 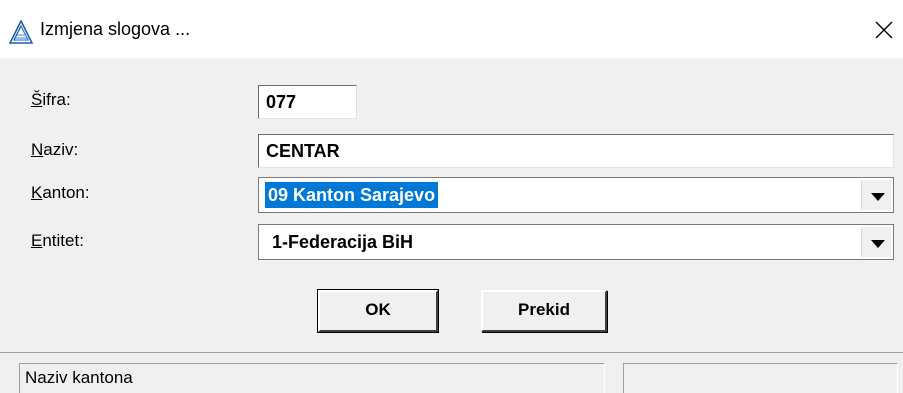 I want to click on sifra-field: 077, so click(x=307, y=102).